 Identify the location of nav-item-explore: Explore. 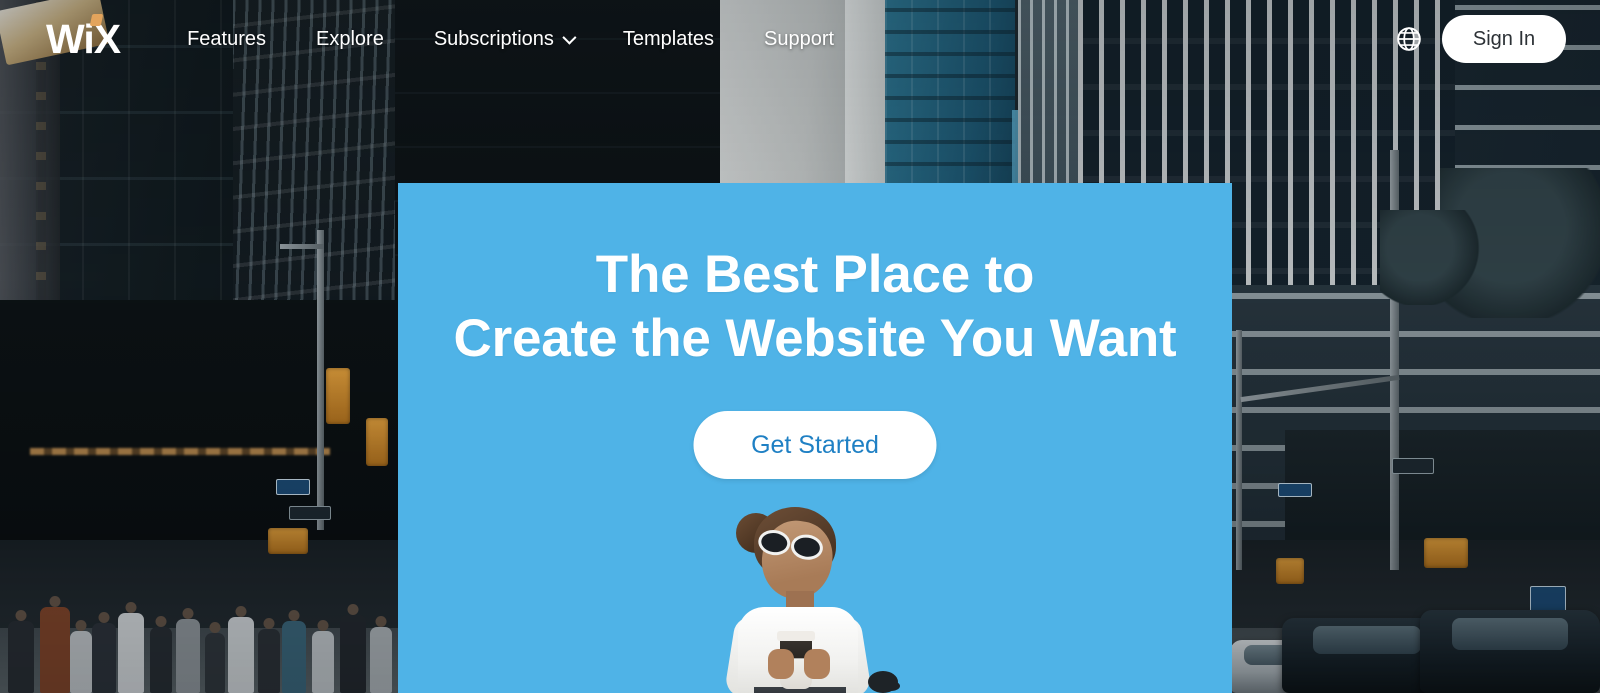
(350, 39).